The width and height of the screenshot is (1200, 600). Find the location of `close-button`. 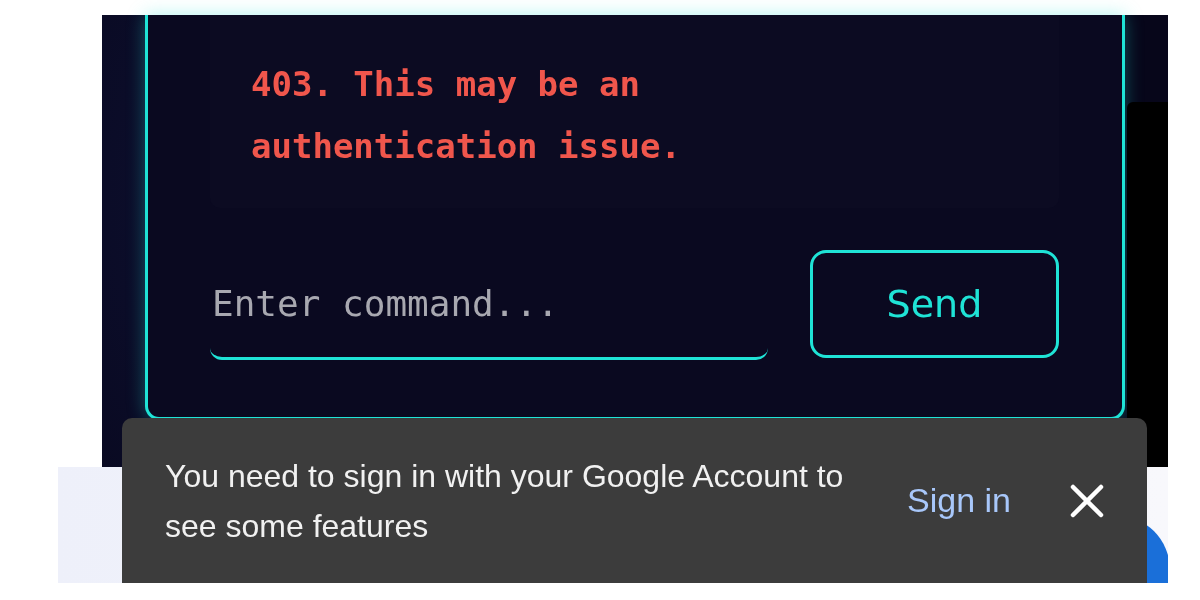

close-button is located at coordinates (1087, 500).